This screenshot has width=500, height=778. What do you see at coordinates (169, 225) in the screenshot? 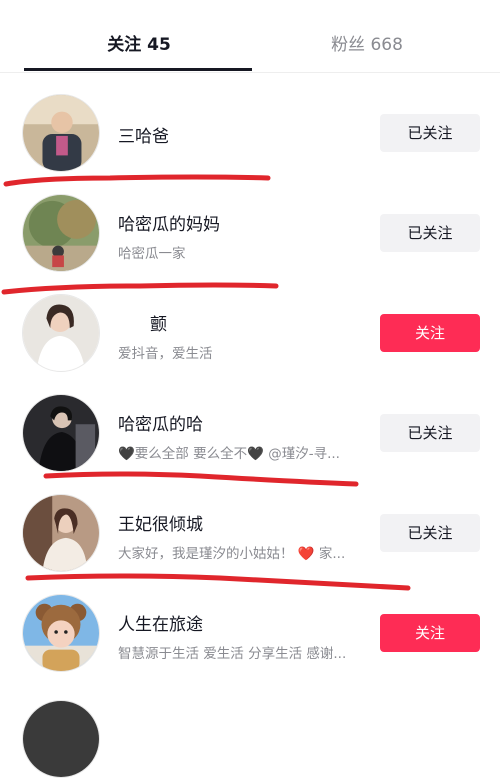
I see `user-name: 哈密瓜的妈妈` at bounding box center [169, 225].